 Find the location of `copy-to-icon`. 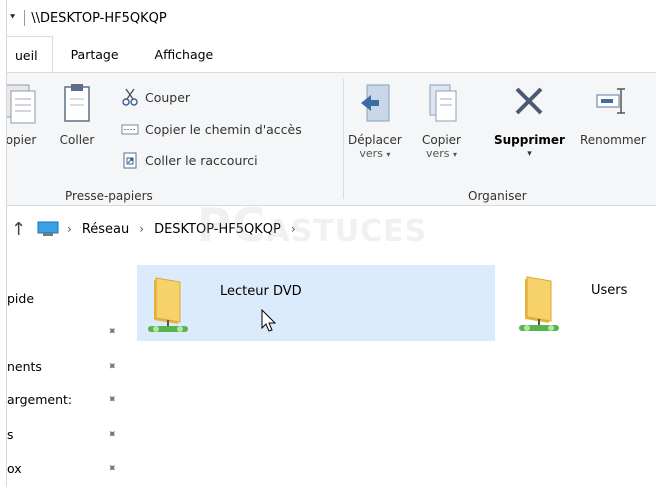

copy-to-icon is located at coordinates (442, 104).